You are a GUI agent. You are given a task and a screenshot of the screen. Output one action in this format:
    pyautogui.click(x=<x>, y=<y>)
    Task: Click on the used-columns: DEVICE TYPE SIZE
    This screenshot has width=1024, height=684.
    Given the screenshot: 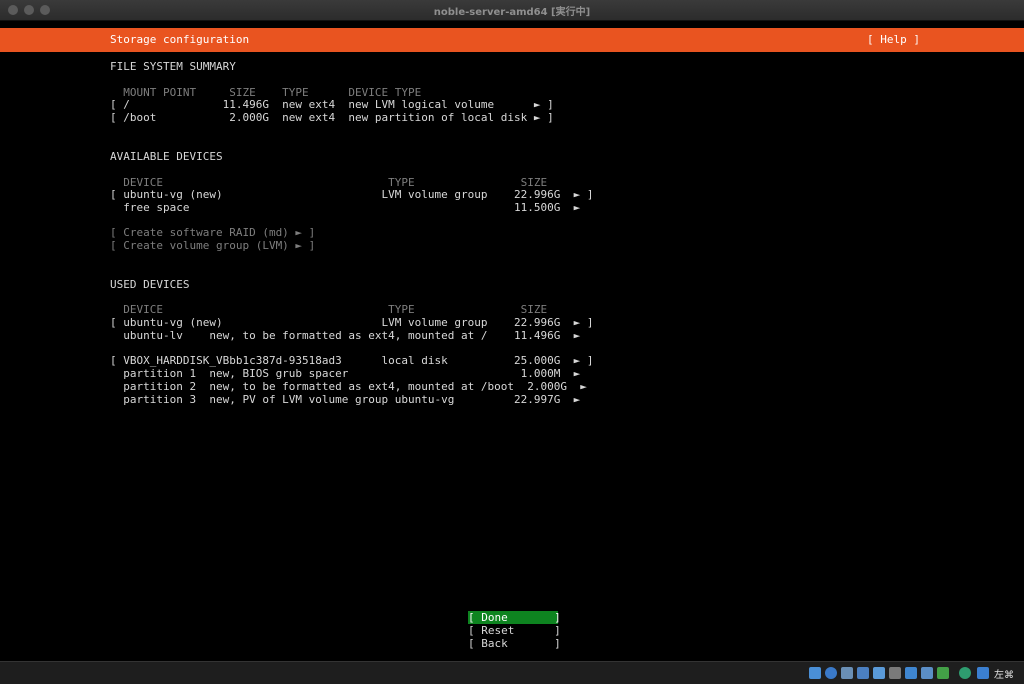 What is the action you would take?
    pyautogui.click(x=329, y=309)
    